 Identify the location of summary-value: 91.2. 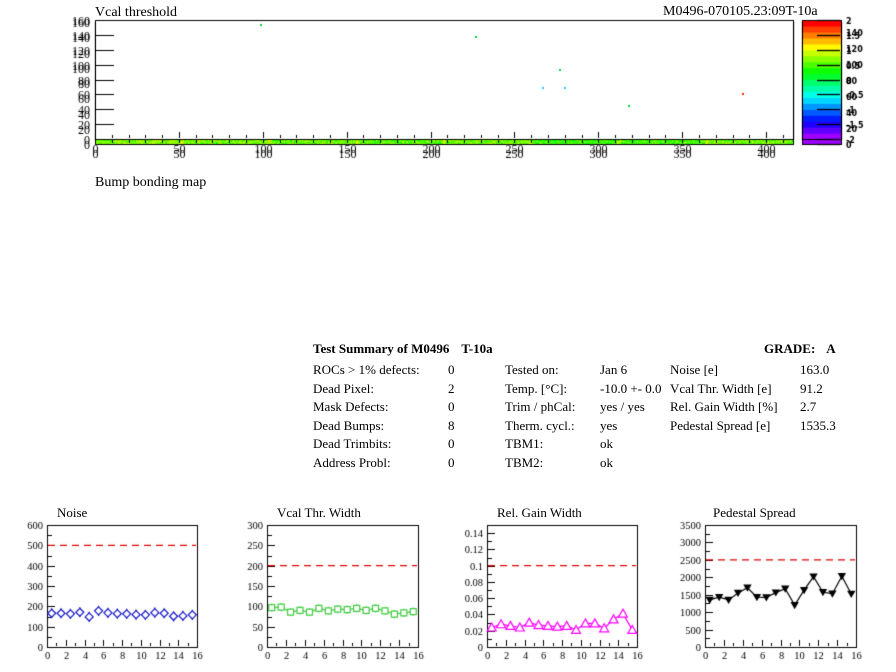
(811, 388).